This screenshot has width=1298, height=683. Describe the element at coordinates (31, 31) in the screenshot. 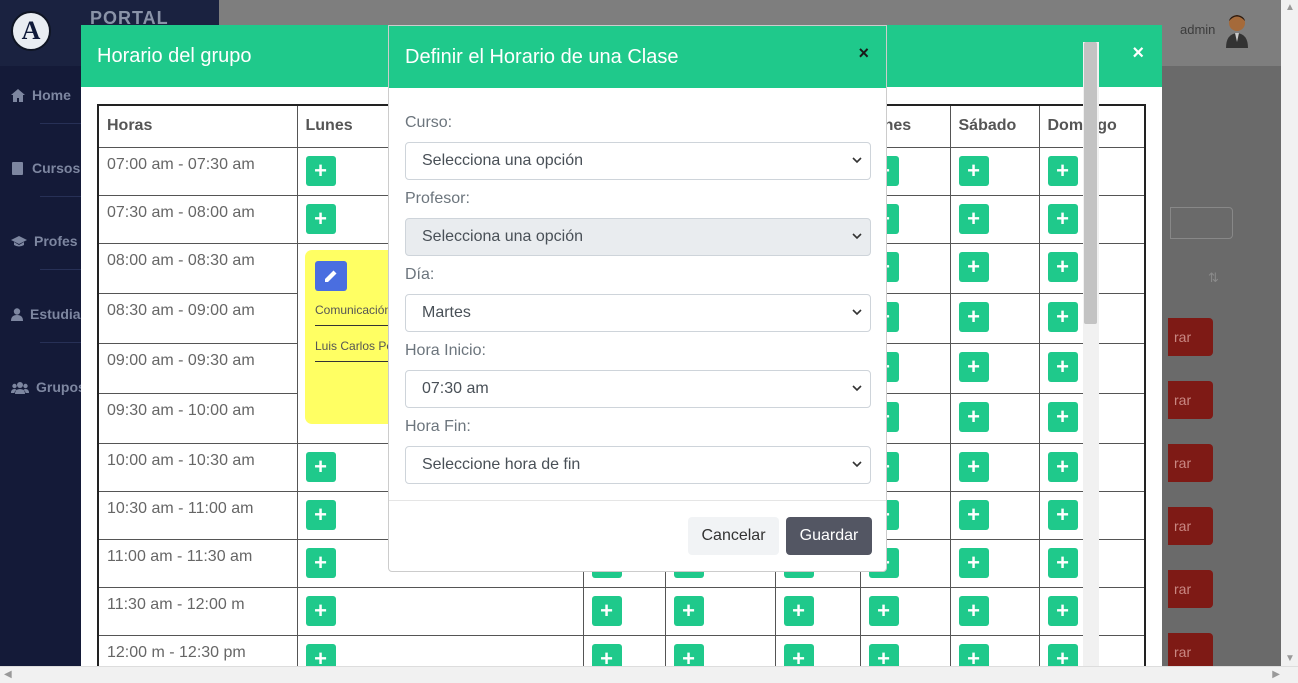

I see `brand-logo: A` at that location.